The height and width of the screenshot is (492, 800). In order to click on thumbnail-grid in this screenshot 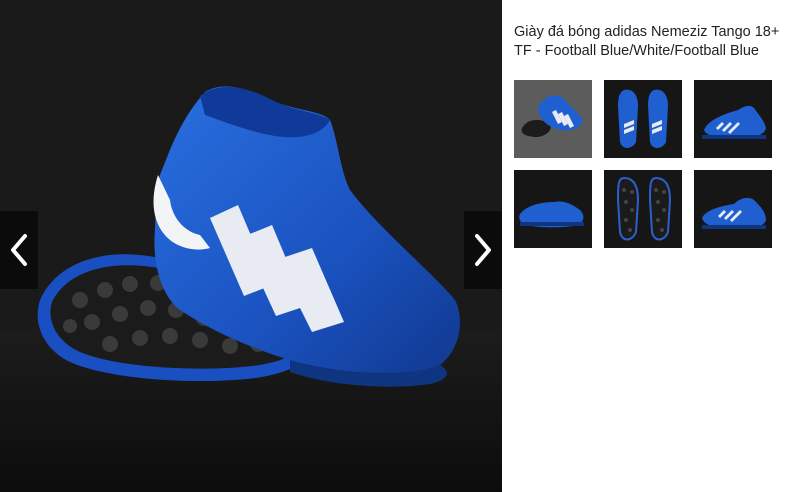, I will do `click(654, 164)`.